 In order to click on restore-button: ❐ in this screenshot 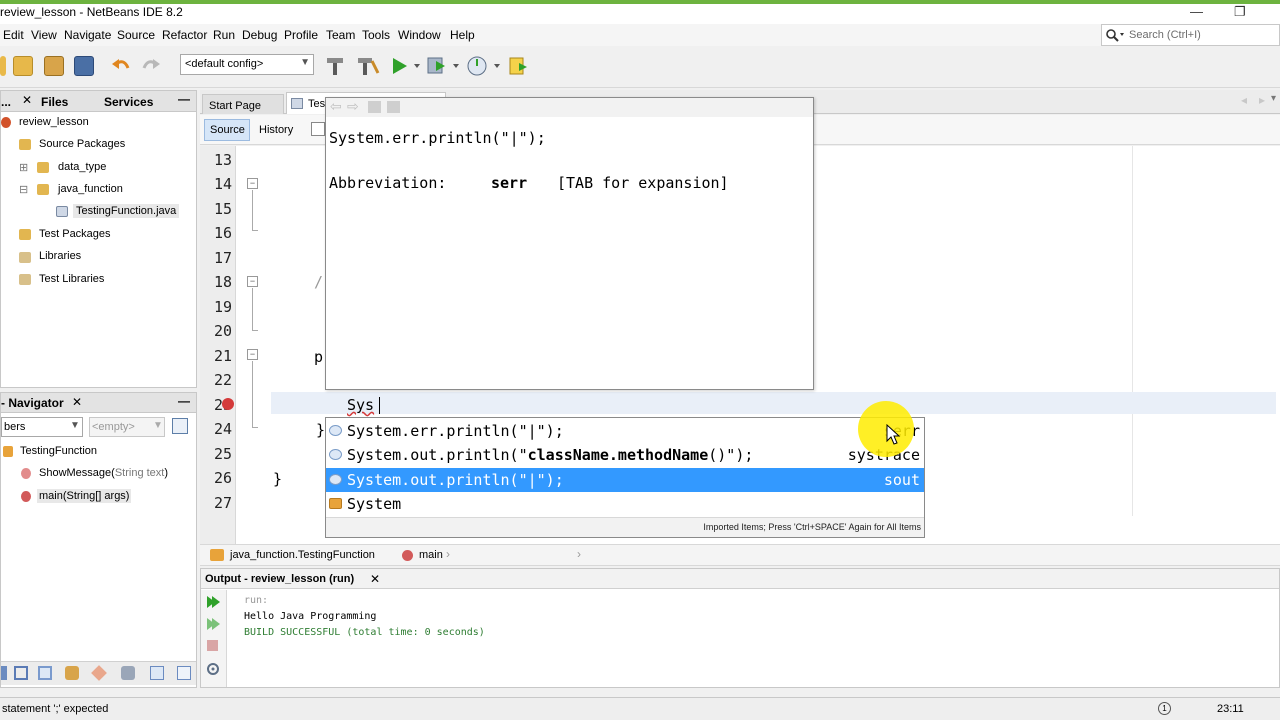, I will do `click(1240, 12)`.